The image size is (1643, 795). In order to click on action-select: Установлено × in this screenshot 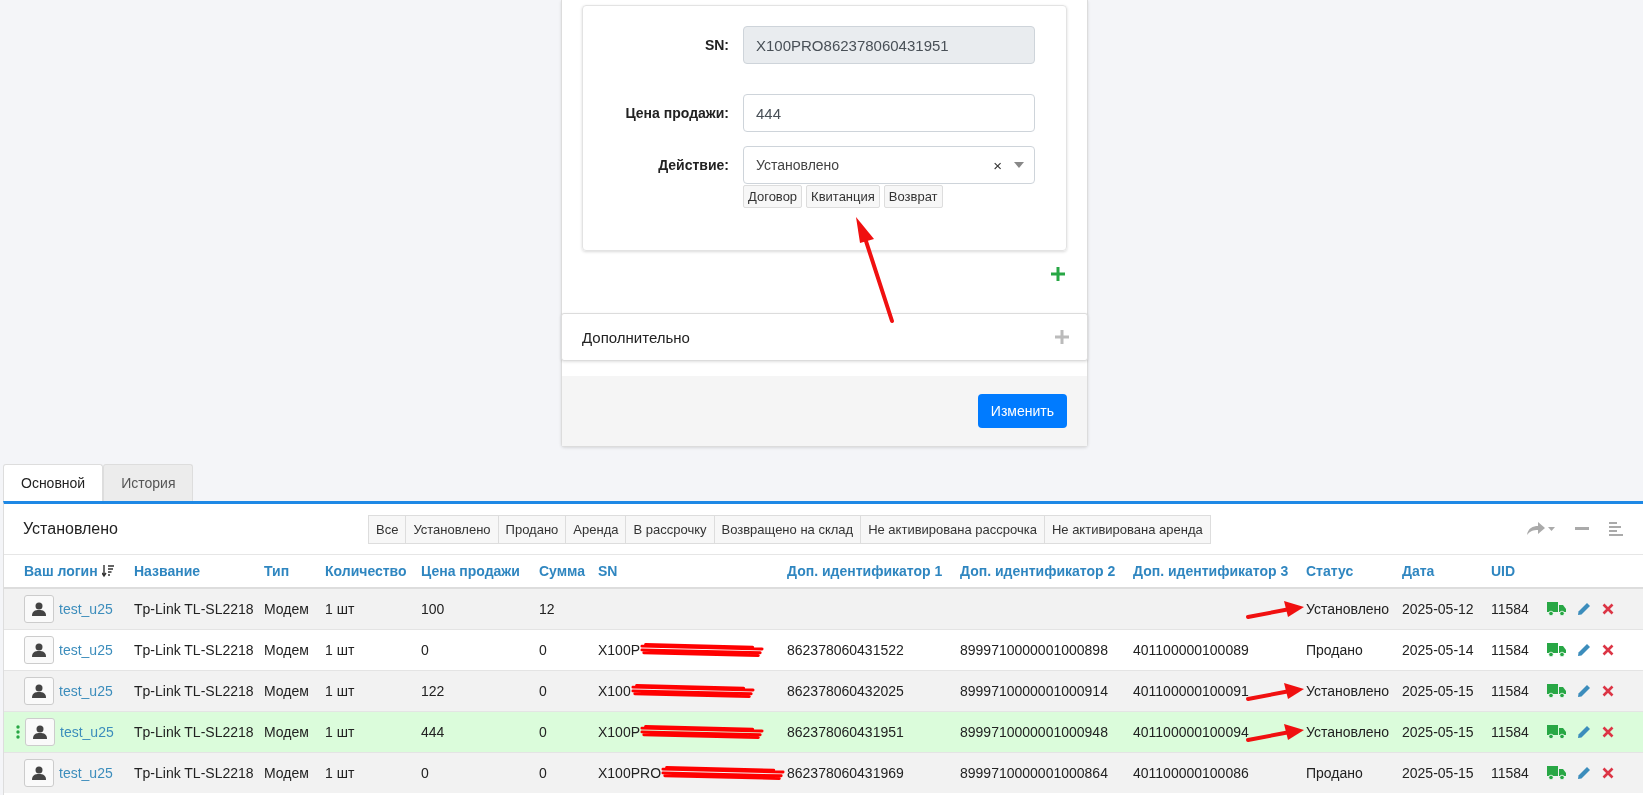, I will do `click(889, 165)`.